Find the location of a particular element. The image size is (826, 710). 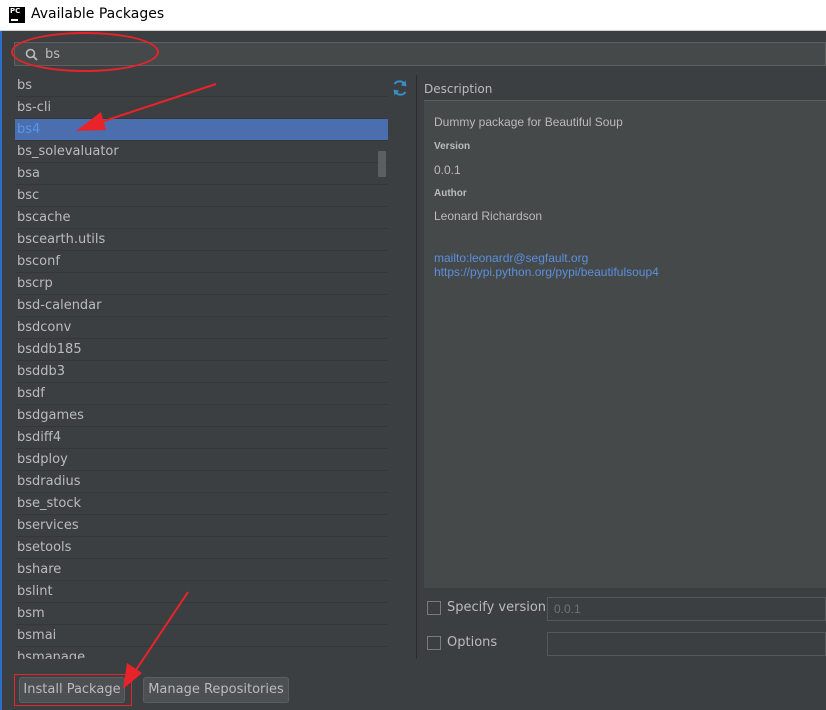

package-list-item: bsddb3 is located at coordinates (201, 372).